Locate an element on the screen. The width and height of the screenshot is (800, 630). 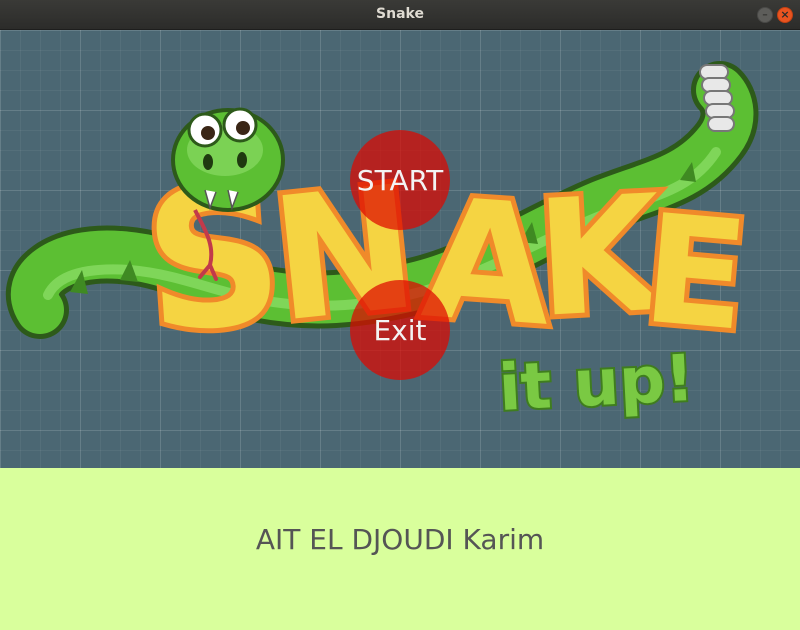
close-icon: × is located at coordinates (785, 14).